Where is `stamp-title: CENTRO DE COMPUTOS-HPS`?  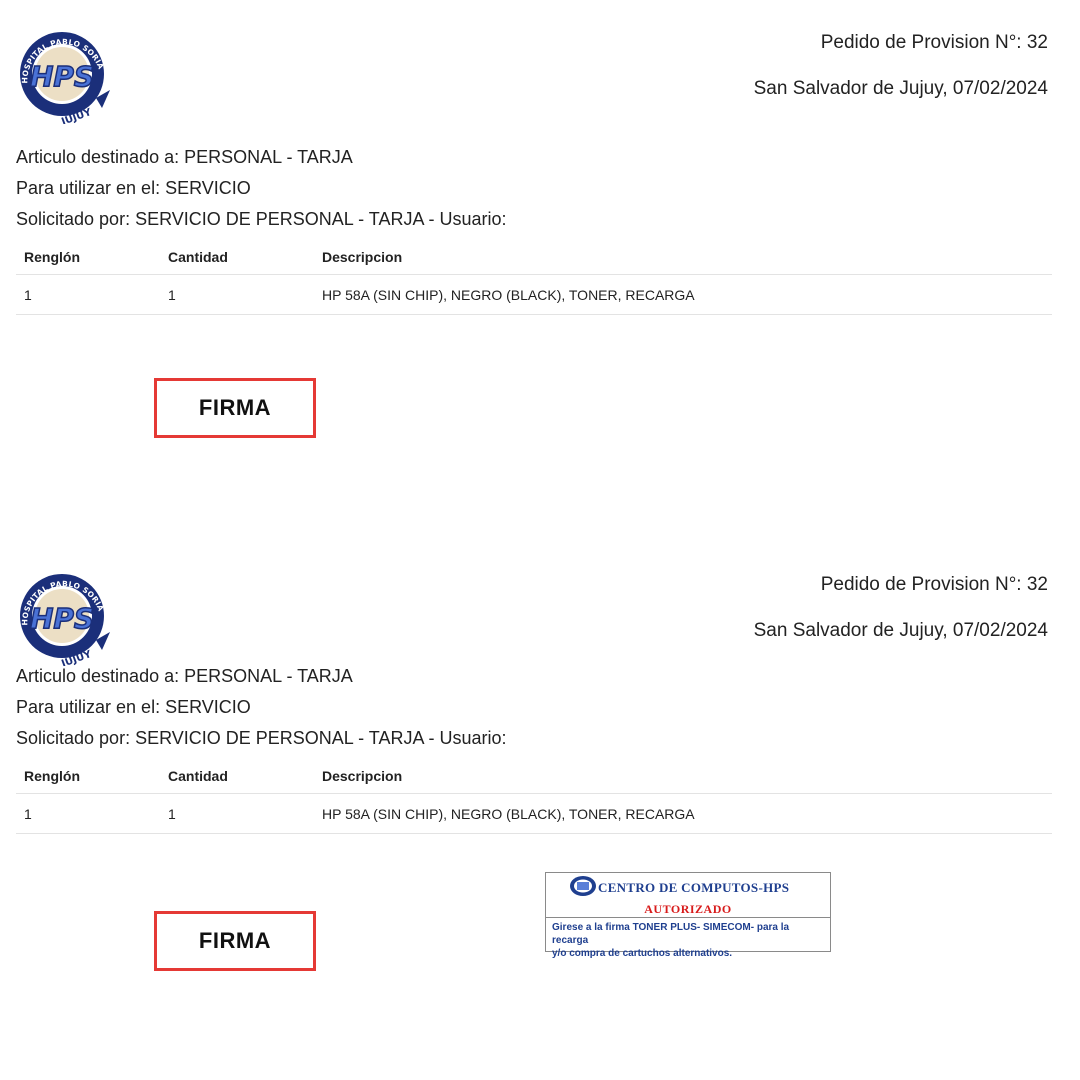
stamp-title: CENTRO DE COMPUTOS-HPS is located at coordinates (694, 887).